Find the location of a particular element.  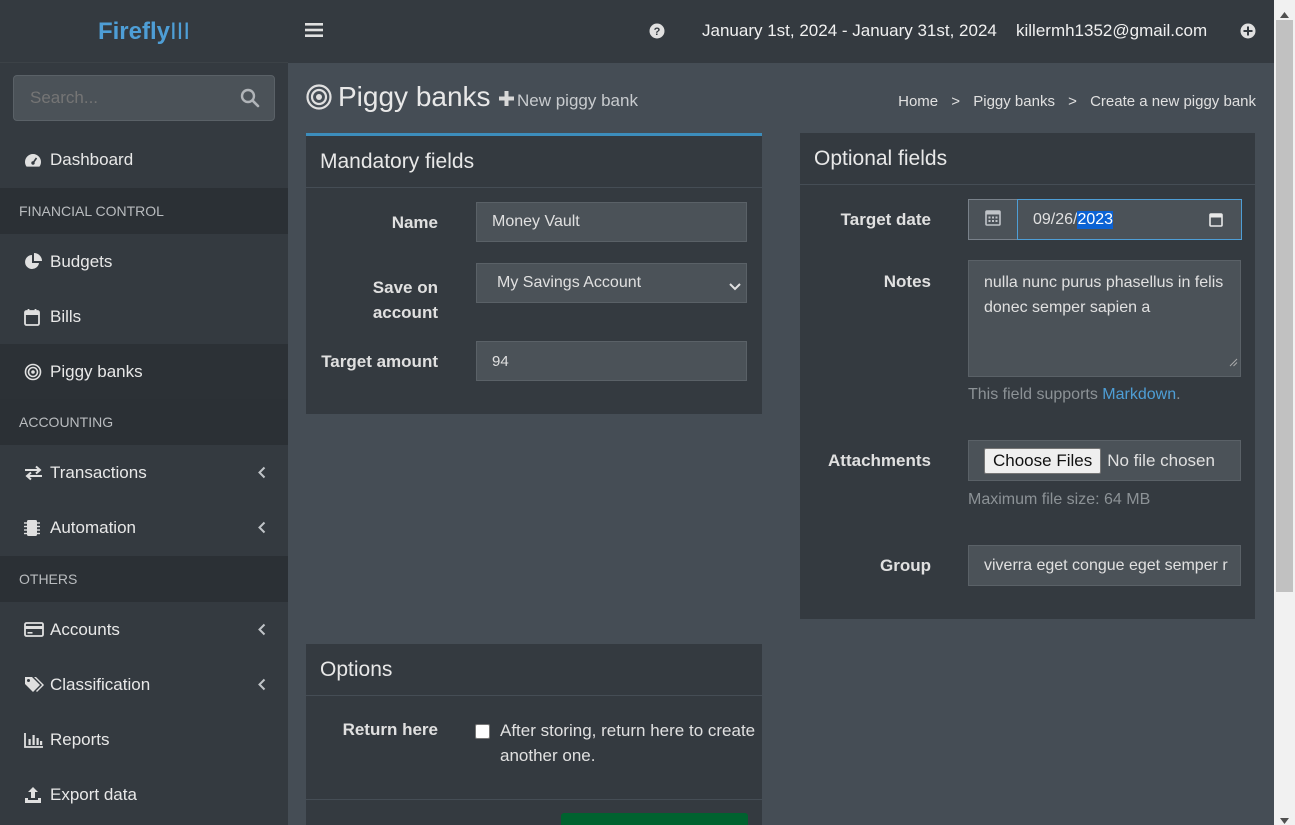

plus-icon is located at coordinates (506, 101).